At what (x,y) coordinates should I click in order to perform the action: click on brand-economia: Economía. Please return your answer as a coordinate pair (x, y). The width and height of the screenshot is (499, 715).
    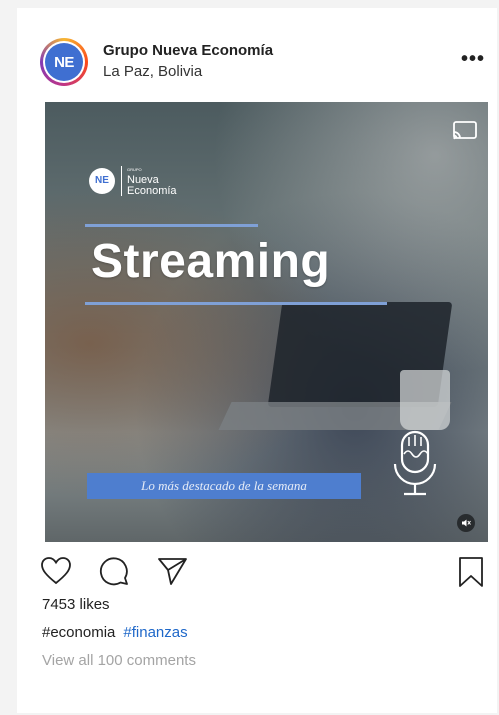
    Looking at the image, I should click on (152, 191).